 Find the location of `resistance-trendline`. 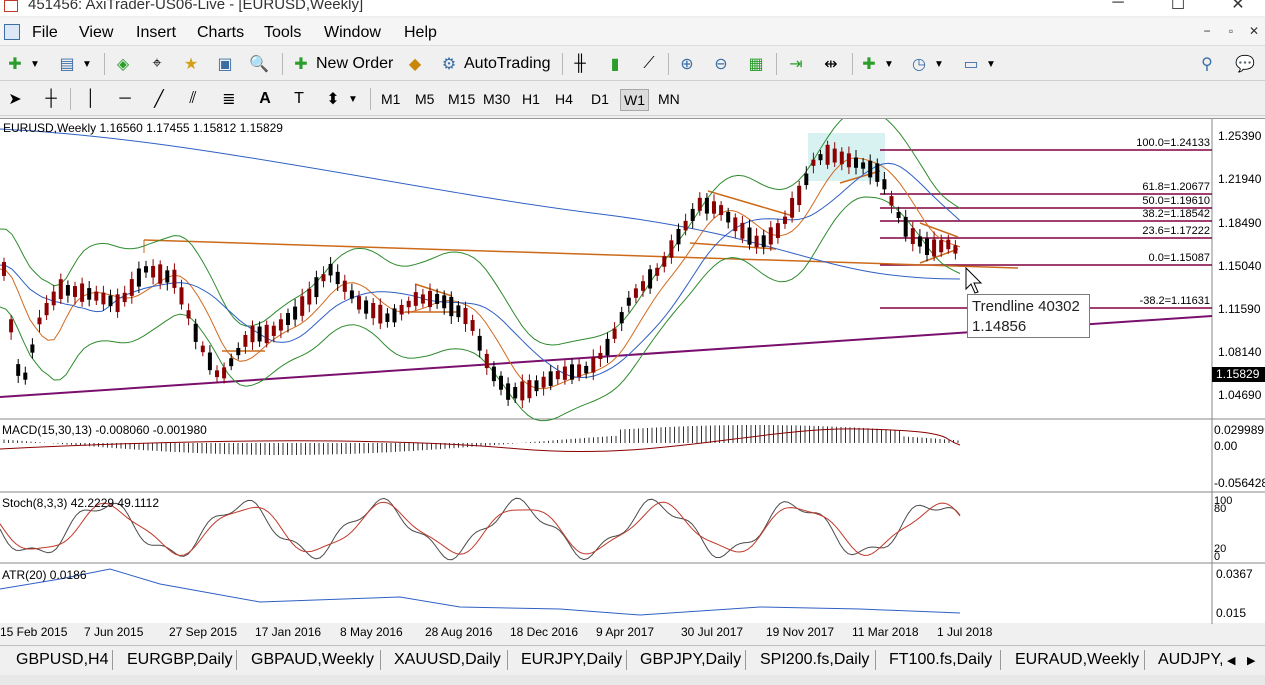

resistance-trendline is located at coordinates (581, 254).